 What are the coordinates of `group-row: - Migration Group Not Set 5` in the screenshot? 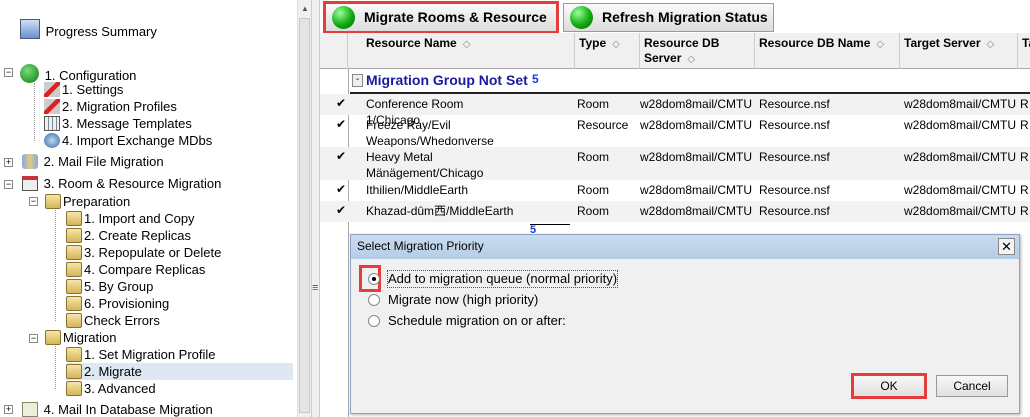 It's located at (690, 82).